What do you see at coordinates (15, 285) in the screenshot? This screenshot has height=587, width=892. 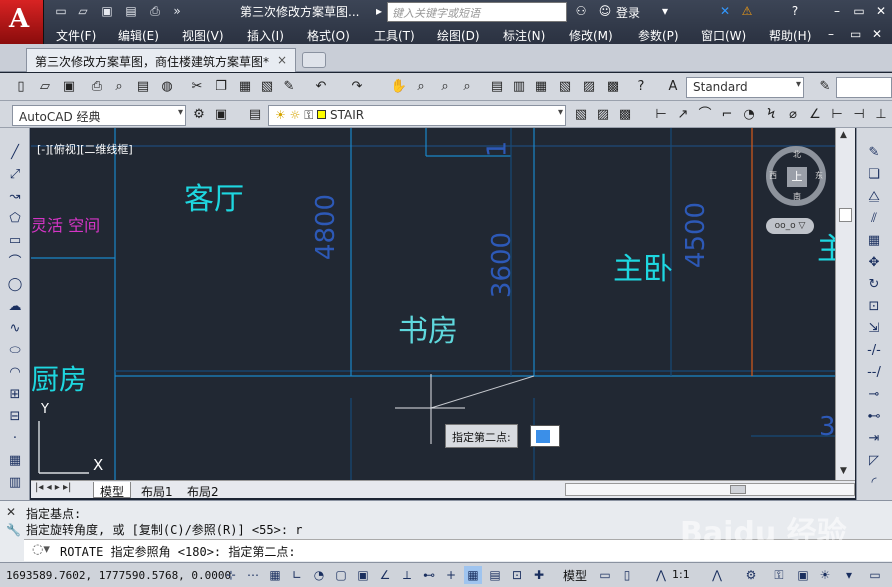 I see `circle-icon: ◯` at bounding box center [15, 285].